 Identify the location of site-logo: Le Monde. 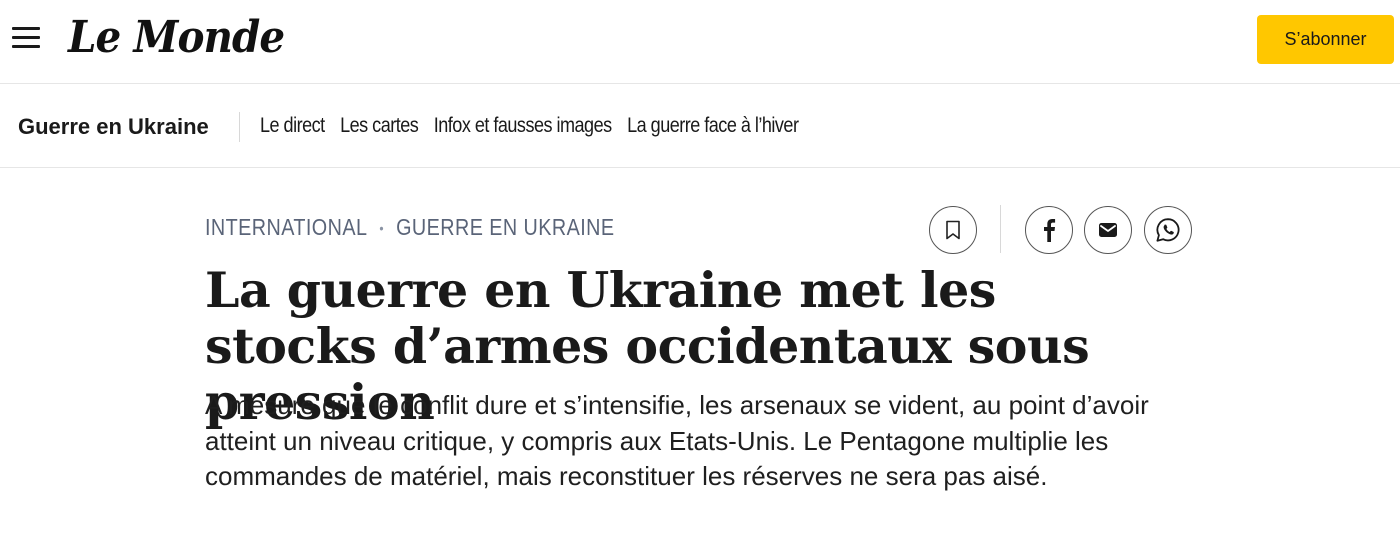
(176, 37).